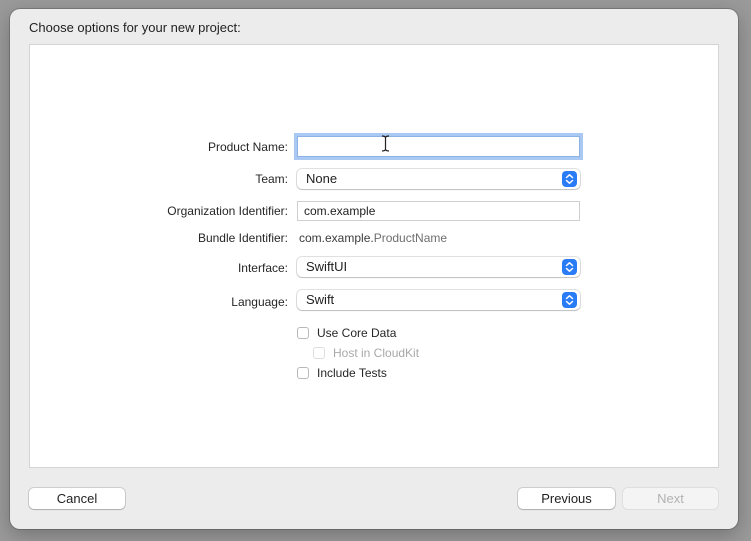 This screenshot has width=751, height=541. What do you see at coordinates (135, 27) in the screenshot?
I see `dialog-title: Choose options for your new project:` at bounding box center [135, 27].